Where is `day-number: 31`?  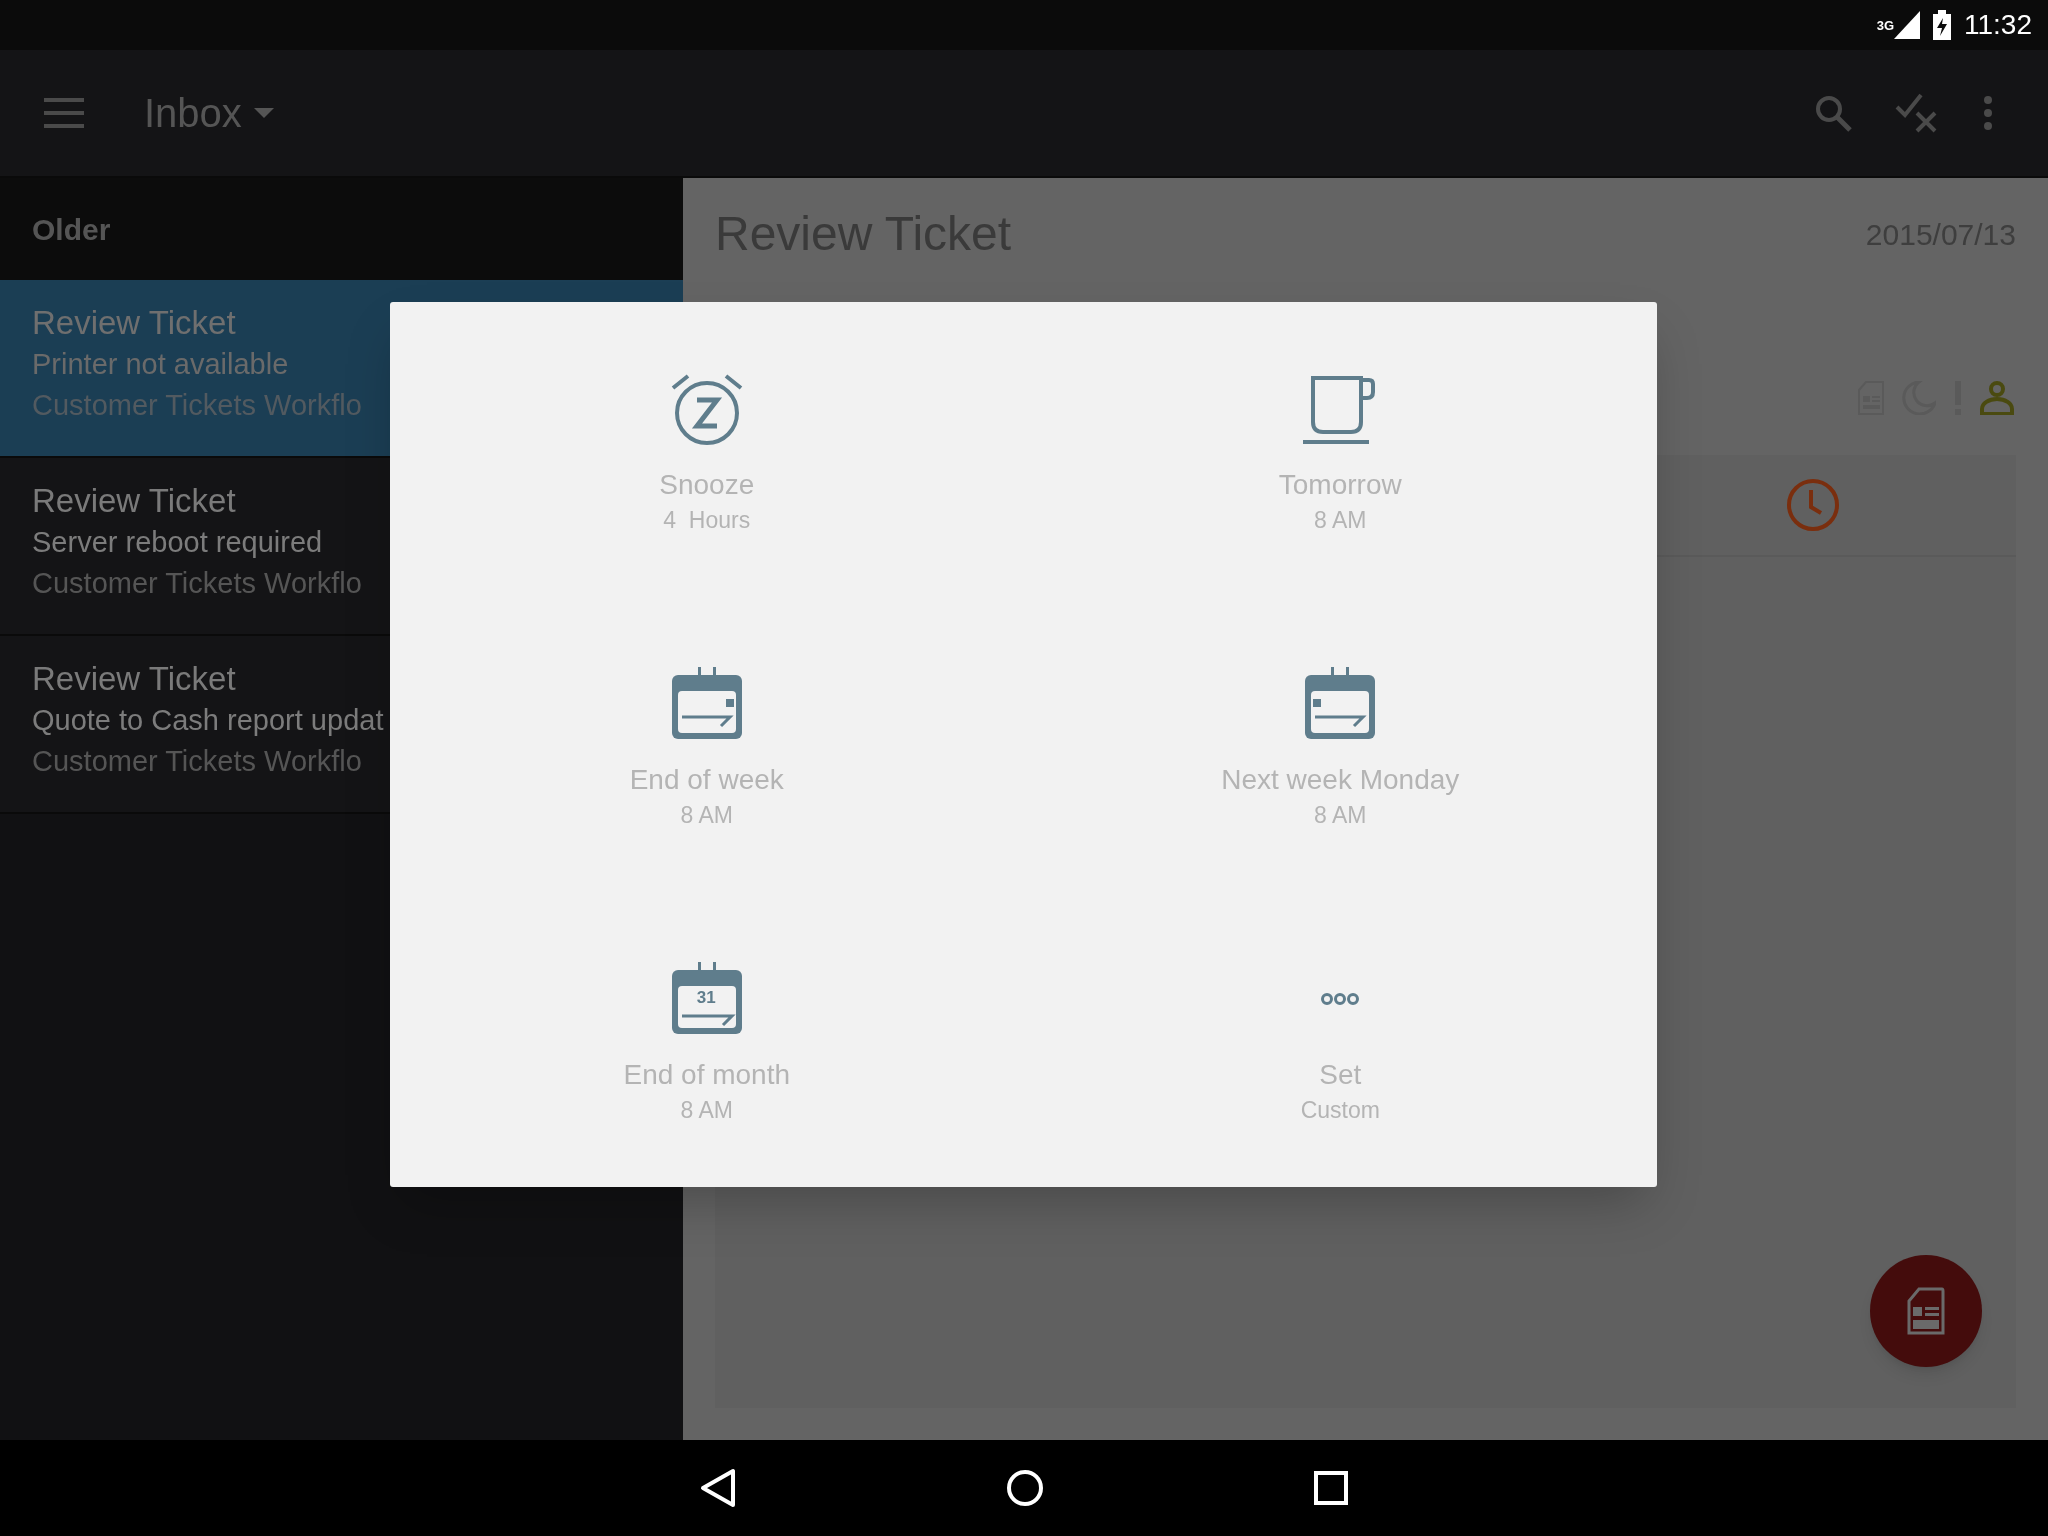
day-number: 31 is located at coordinates (706, 998).